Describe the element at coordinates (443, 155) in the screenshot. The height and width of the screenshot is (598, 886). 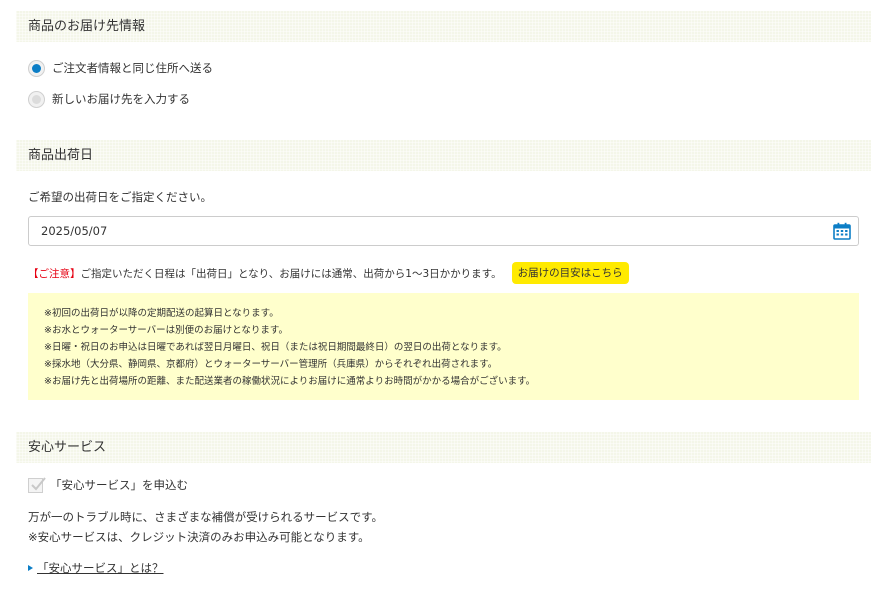
I see `section-header-ship-date: 商品出荷日` at that location.